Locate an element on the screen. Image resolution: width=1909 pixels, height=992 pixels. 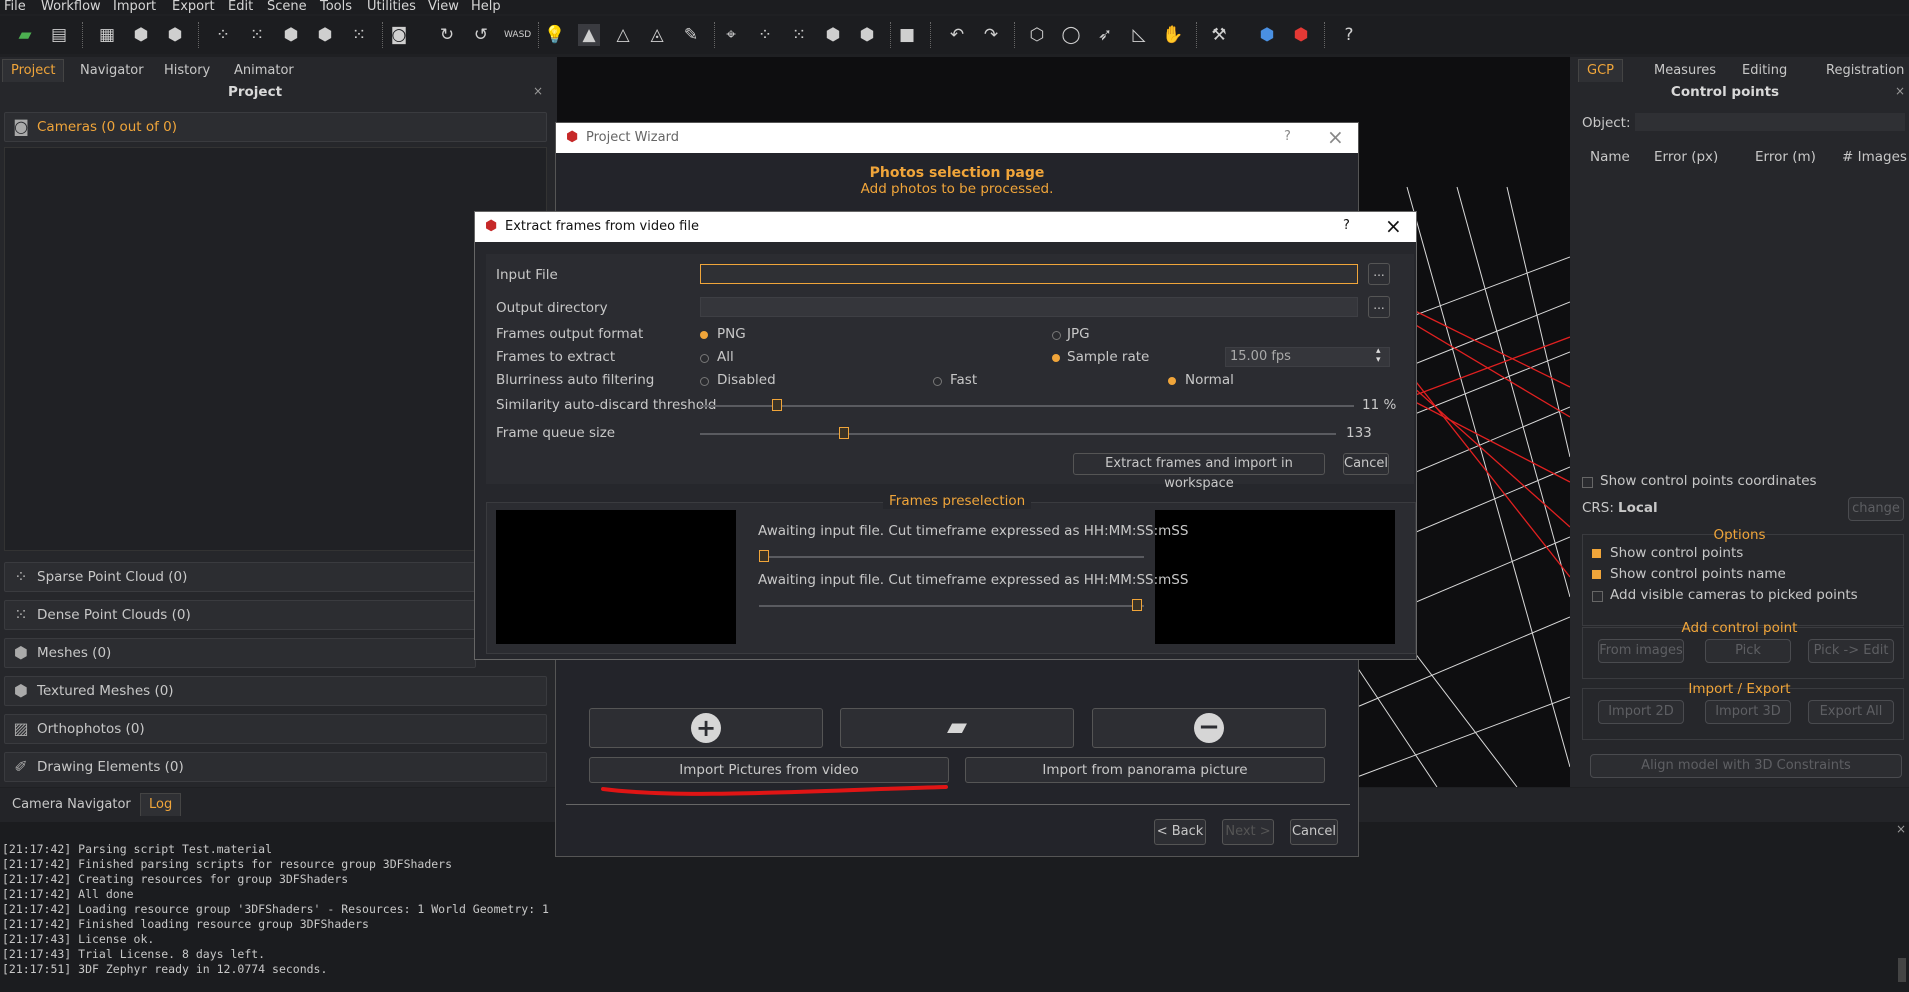
import-pictures-from-video-button: Import Pictures from video is located at coordinates (769, 770).